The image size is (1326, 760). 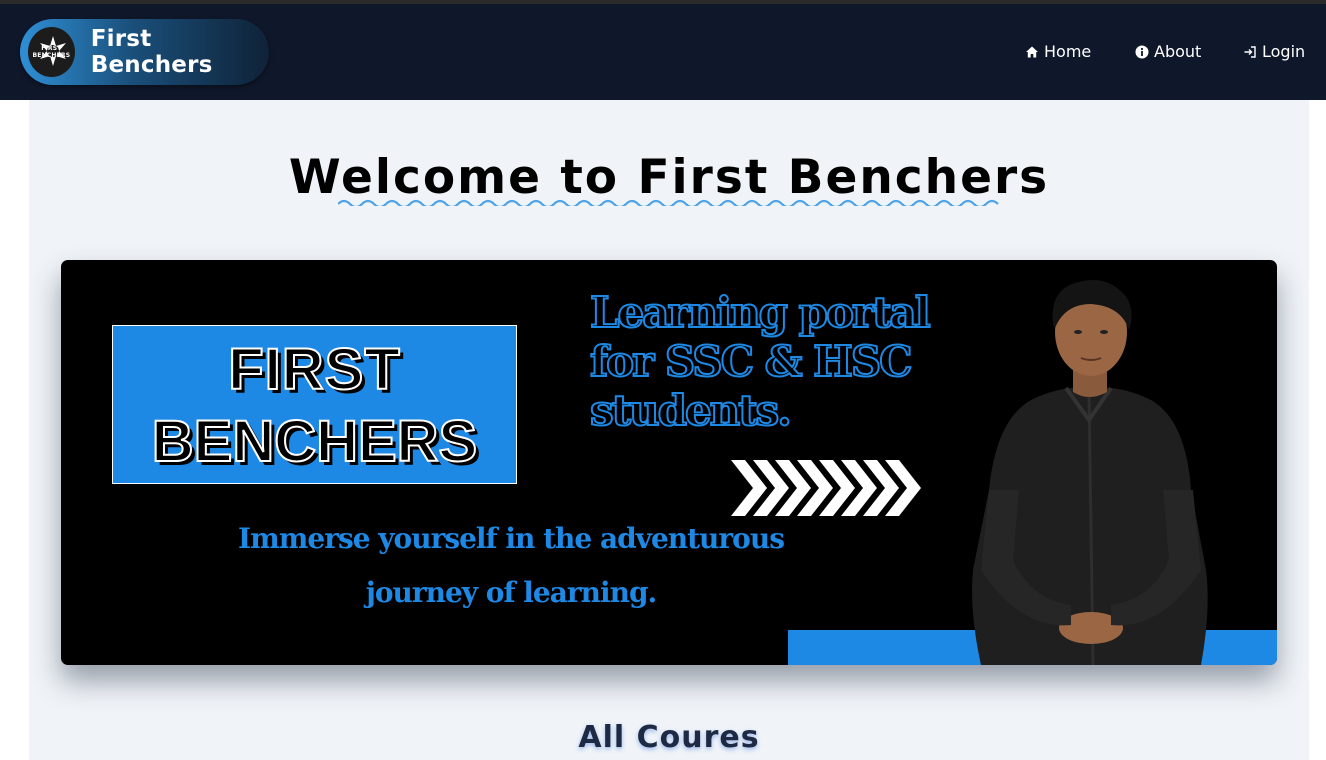 What do you see at coordinates (751, 361) in the screenshot?
I see `banner-tagline-line2: for SSC & HSC` at bounding box center [751, 361].